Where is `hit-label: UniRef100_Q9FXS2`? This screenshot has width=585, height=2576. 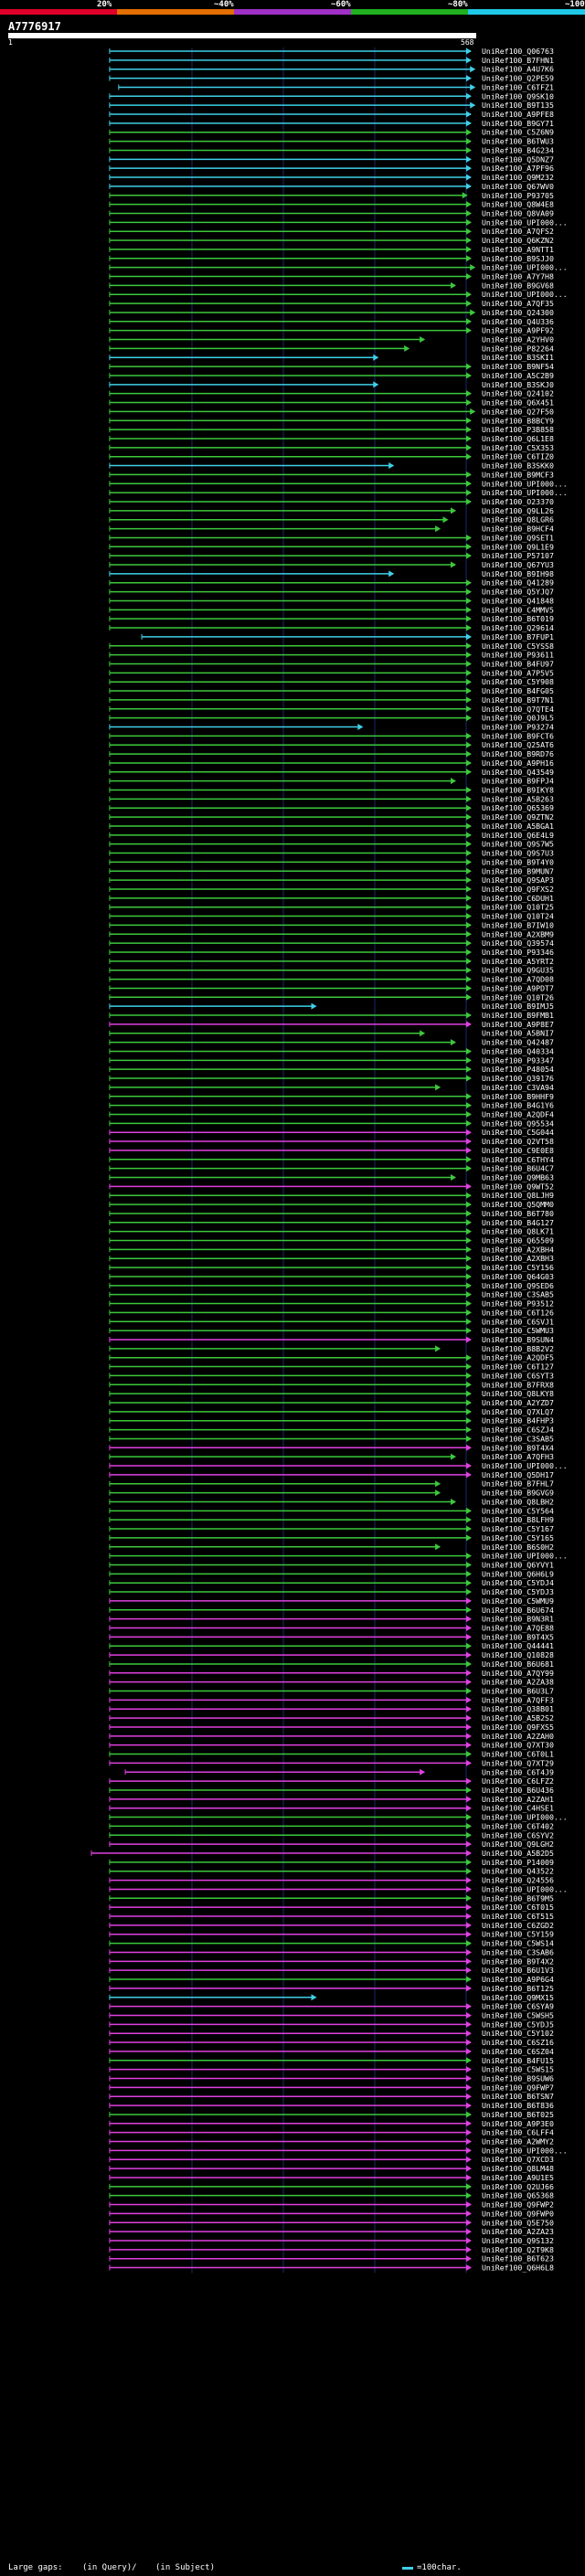
hit-label: UniRef100_Q9FXS2 is located at coordinates (518, 889).